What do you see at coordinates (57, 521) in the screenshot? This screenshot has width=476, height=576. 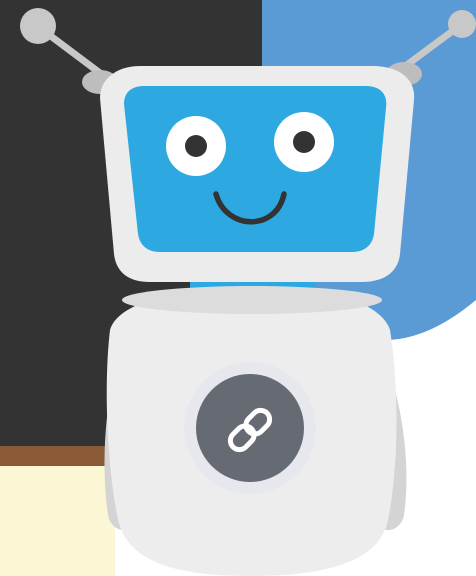 I see `cream-floor` at bounding box center [57, 521].